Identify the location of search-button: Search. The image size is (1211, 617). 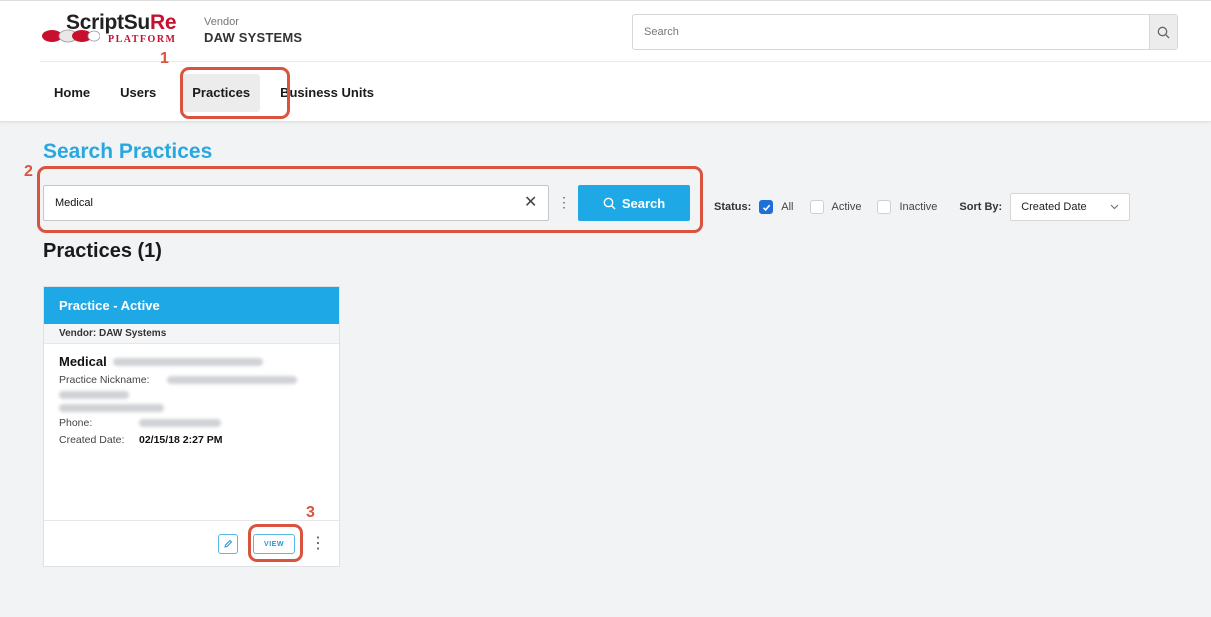
(634, 203).